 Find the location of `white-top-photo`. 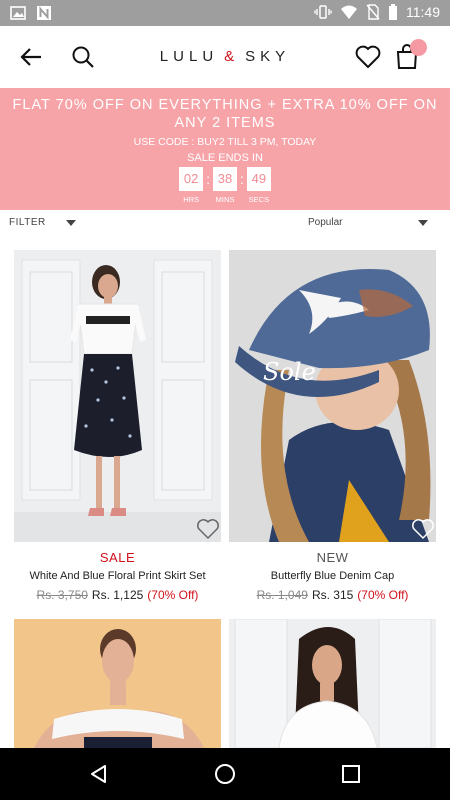

white-top-photo is located at coordinates (332, 683).